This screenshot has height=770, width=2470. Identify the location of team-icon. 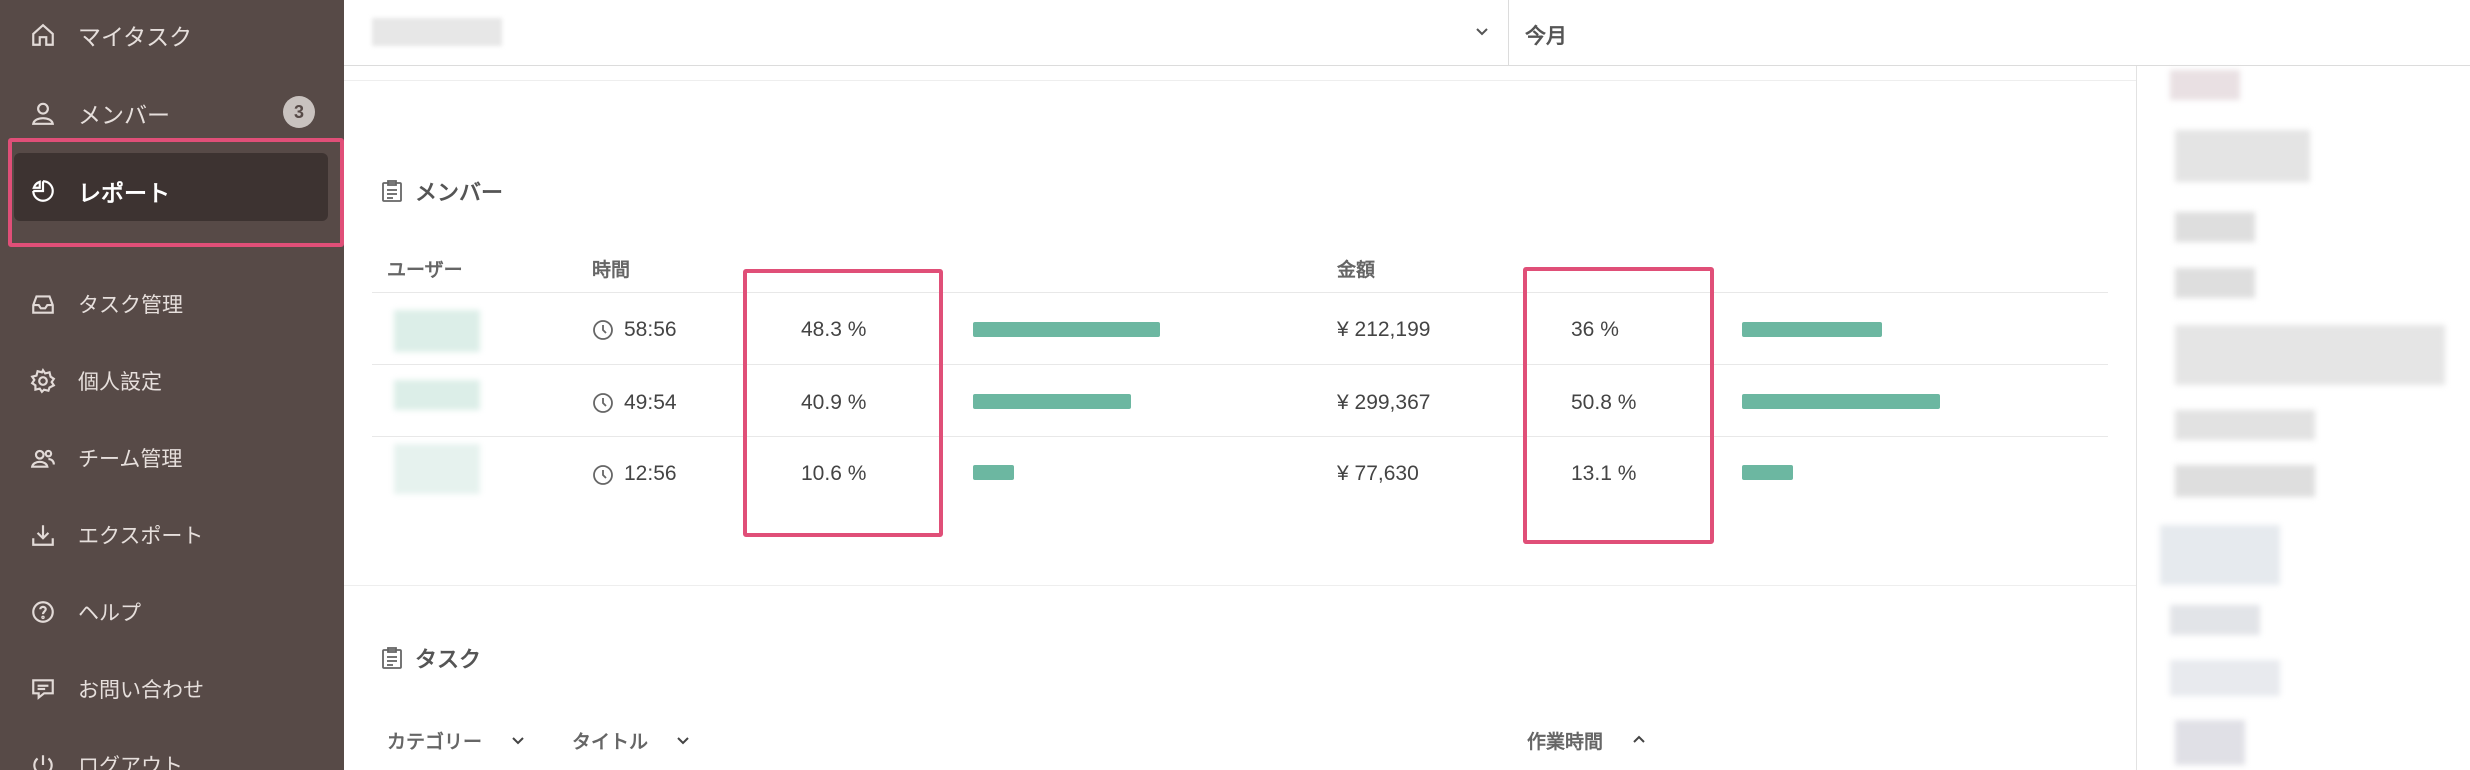
(43, 458).